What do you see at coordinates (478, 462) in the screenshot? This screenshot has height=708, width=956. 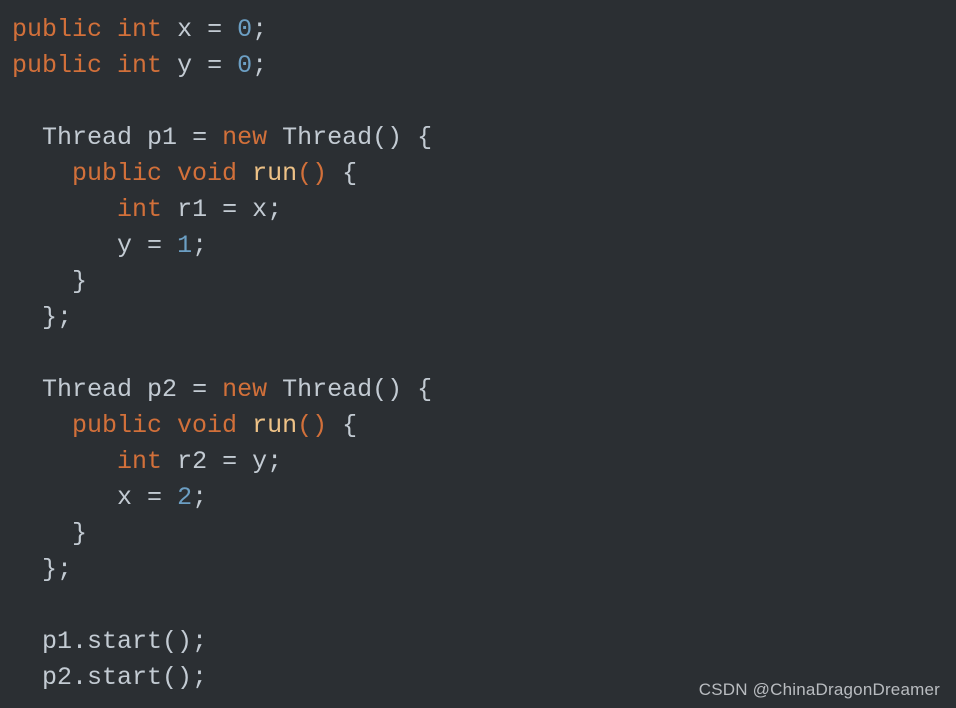 I see `code-line: int r2 = y;` at bounding box center [478, 462].